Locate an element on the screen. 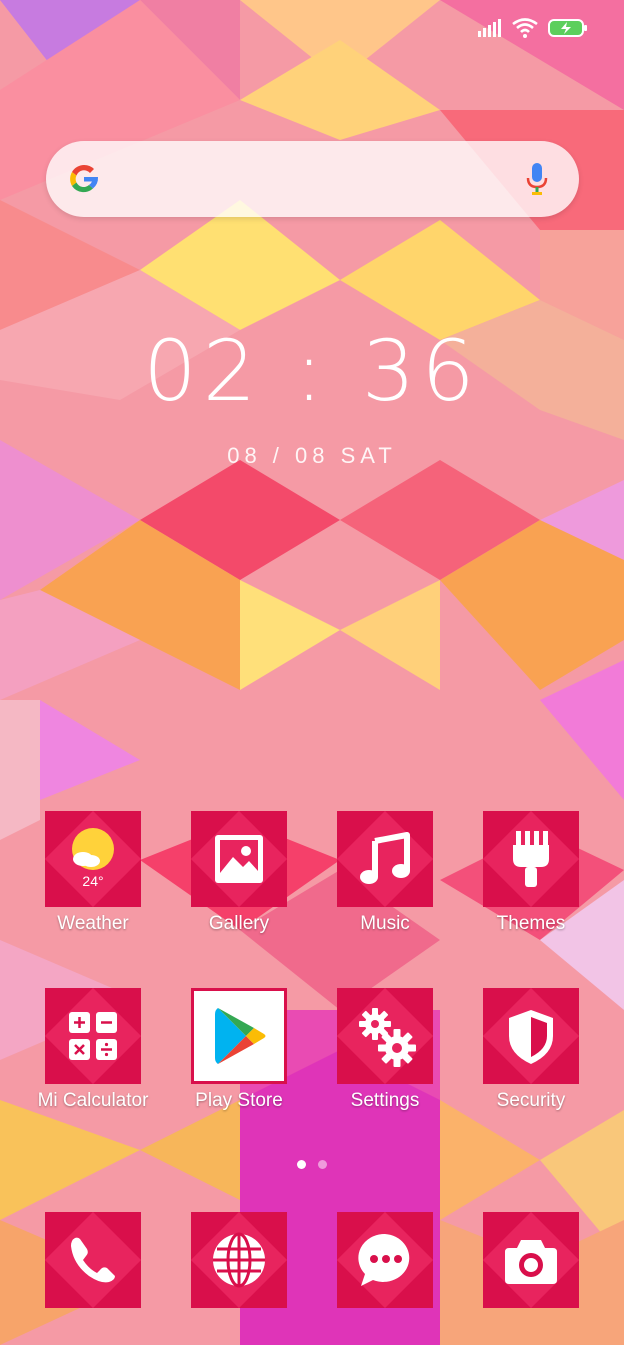 Image resolution: width=624 pixels, height=1345 pixels. phone-icon is located at coordinates (93, 1260).